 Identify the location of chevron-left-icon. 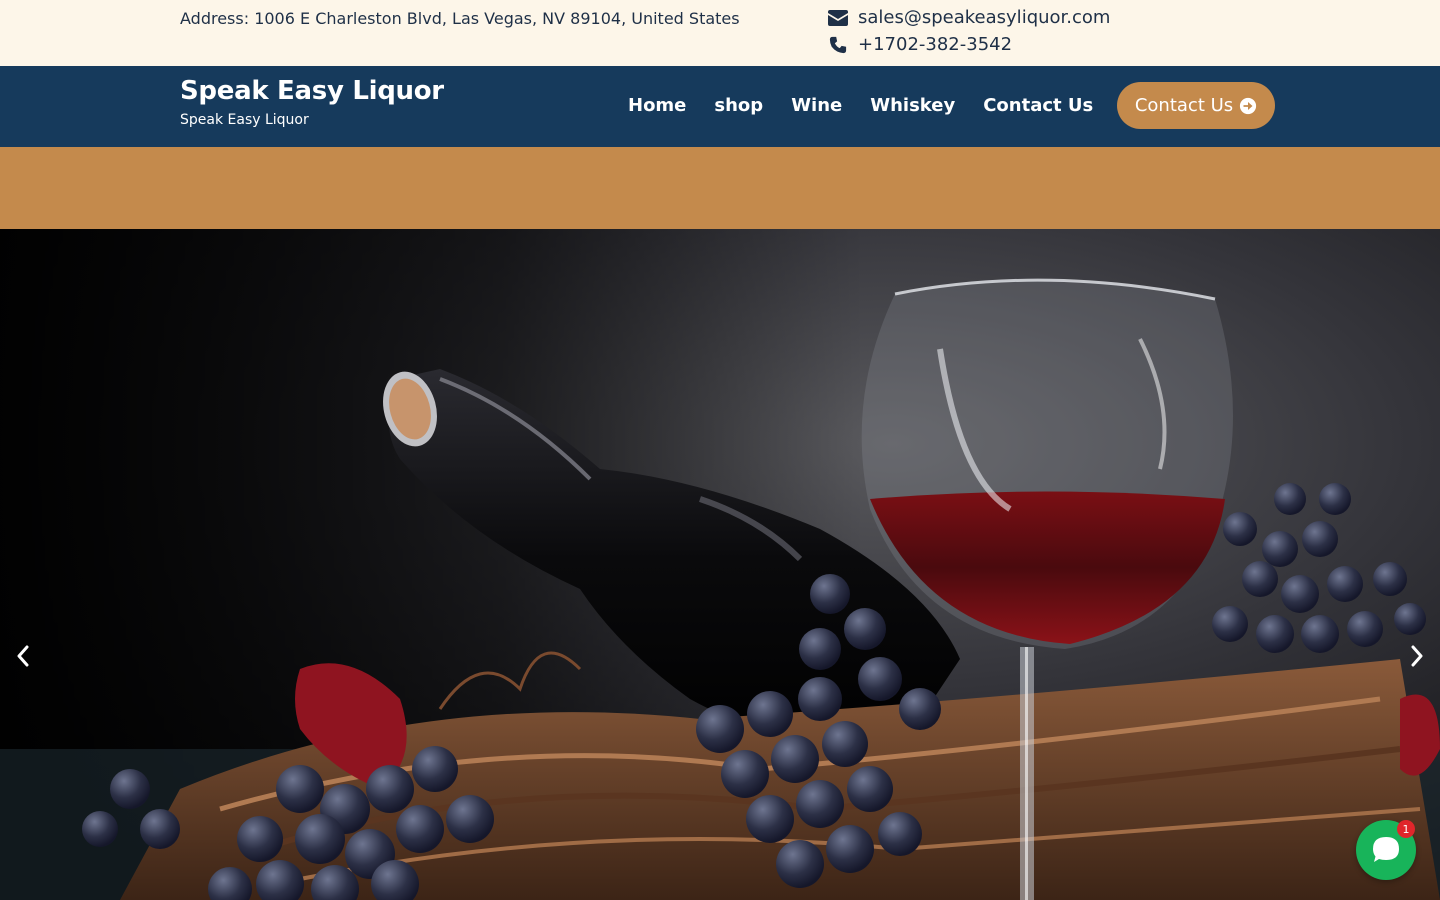
(23, 656).